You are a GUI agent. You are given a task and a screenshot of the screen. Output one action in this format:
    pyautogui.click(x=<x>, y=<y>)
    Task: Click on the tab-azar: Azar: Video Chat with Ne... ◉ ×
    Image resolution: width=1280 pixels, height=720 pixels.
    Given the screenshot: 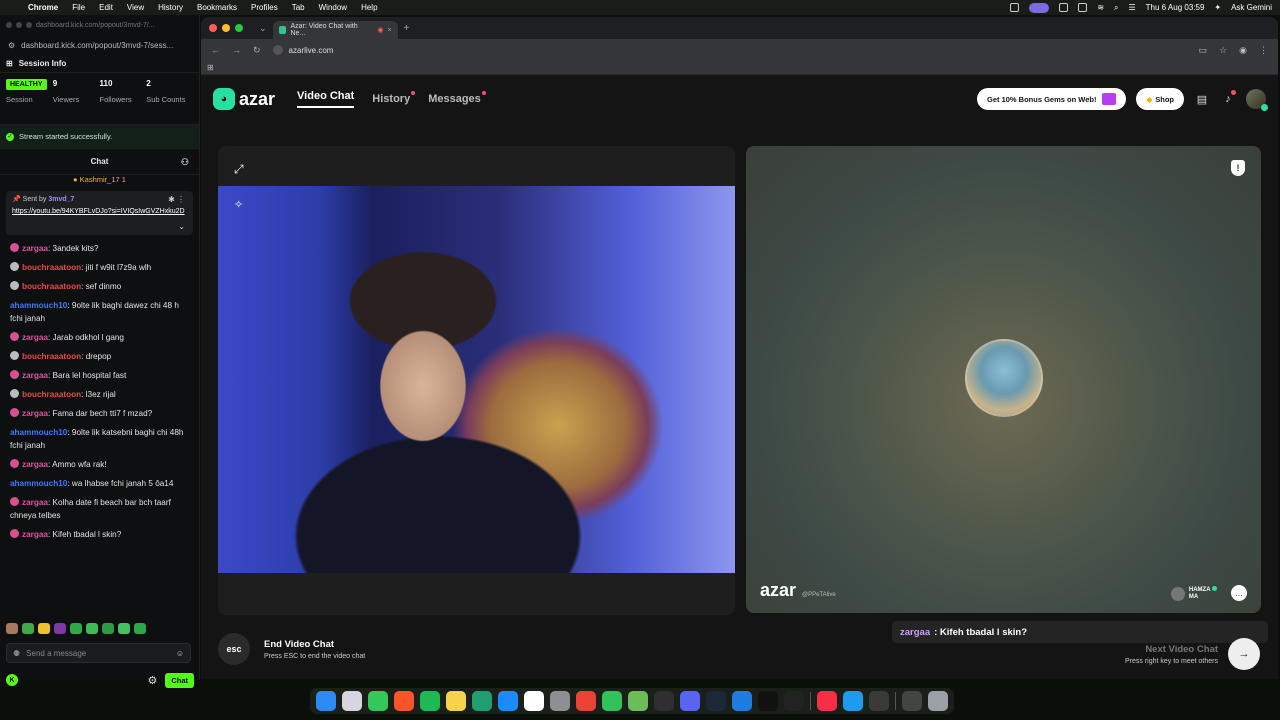 What is the action you would take?
    pyautogui.click(x=335, y=30)
    